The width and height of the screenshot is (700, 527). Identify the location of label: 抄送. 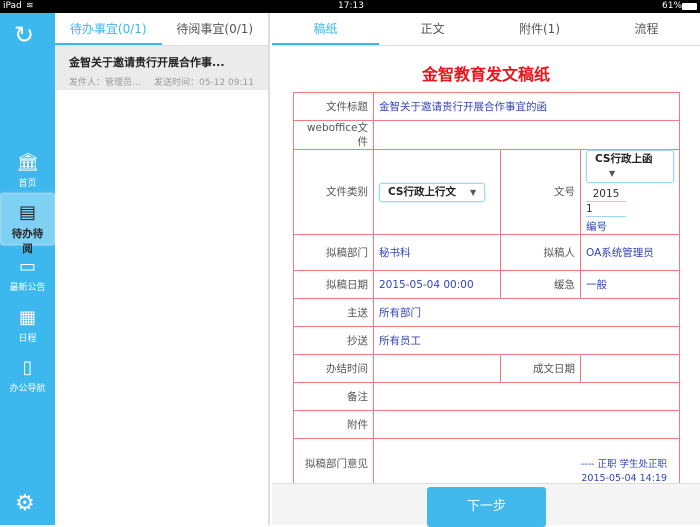
(333, 340).